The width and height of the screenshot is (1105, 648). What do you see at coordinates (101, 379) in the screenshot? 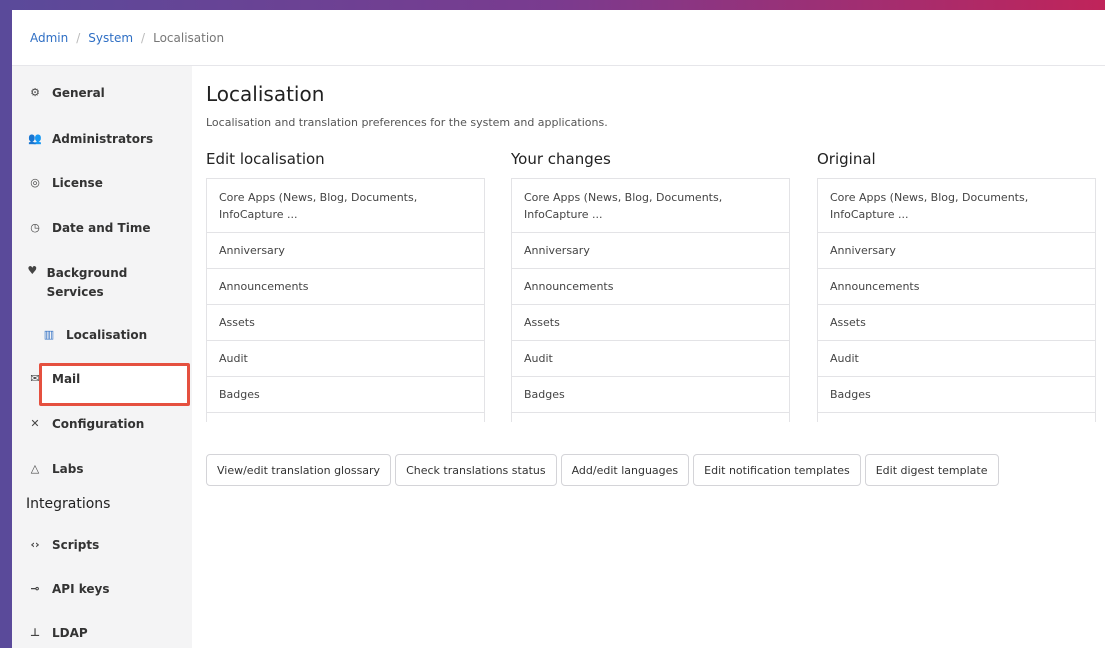
I see `sidebar-item-mail: ✉ Mail` at bounding box center [101, 379].